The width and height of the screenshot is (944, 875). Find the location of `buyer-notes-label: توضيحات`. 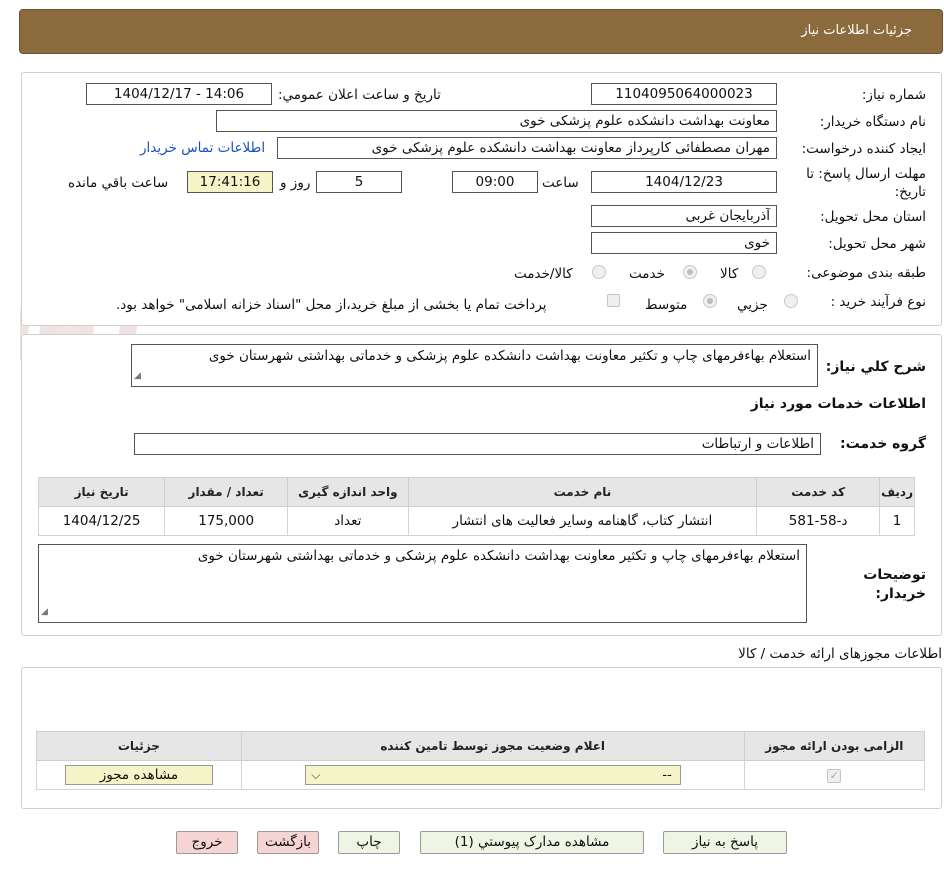

buyer-notes-label: توضيحات is located at coordinates (894, 575).